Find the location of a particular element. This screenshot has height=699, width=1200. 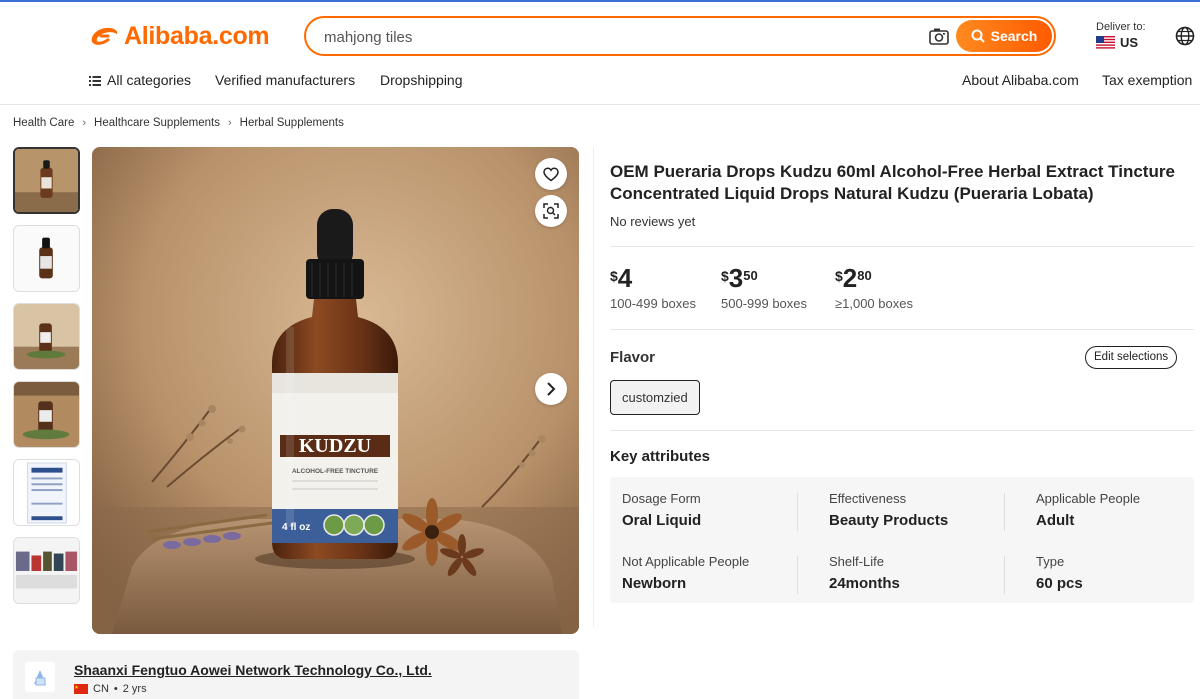

search-bar: Search is located at coordinates (680, 36).